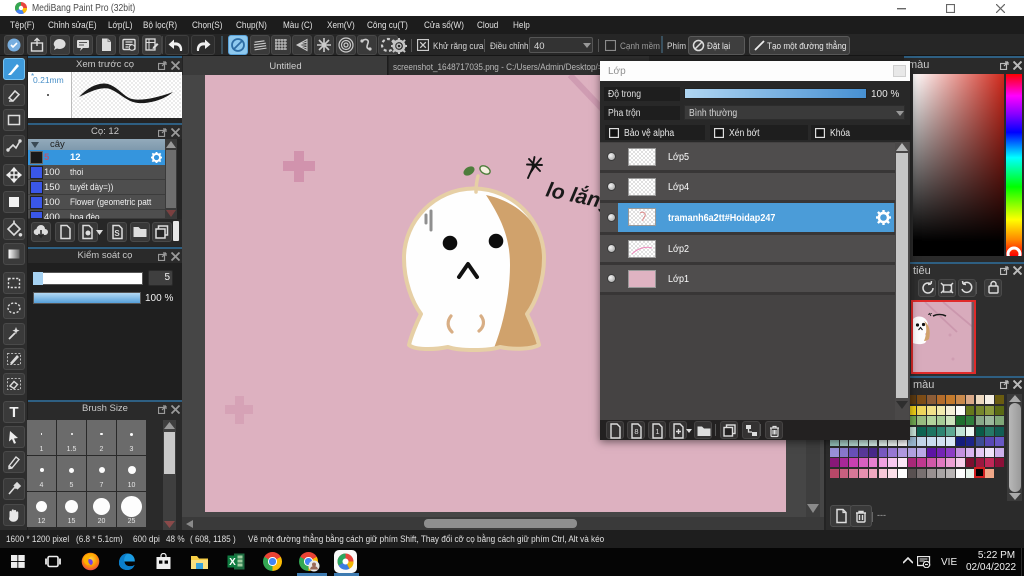 The image size is (1024, 576). I want to click on svg-text: X, so click(232, 562).